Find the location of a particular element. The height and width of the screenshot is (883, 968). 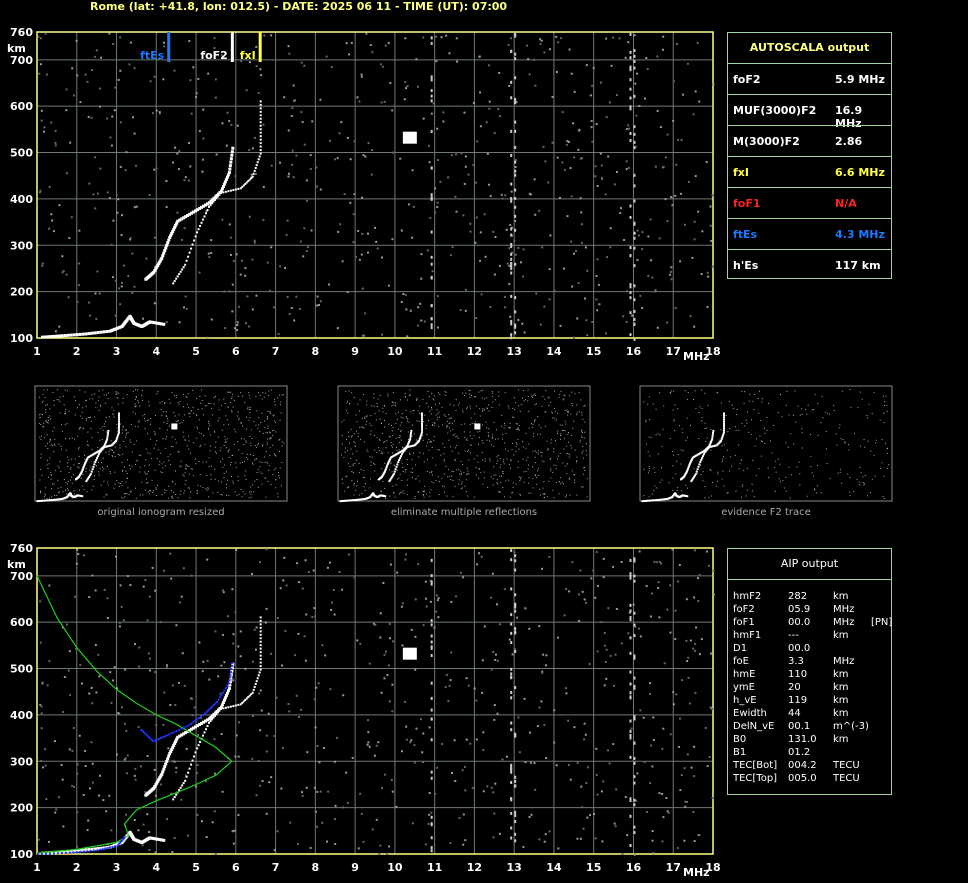

x-tick-label: 15 is located at coordinates (593, 351).